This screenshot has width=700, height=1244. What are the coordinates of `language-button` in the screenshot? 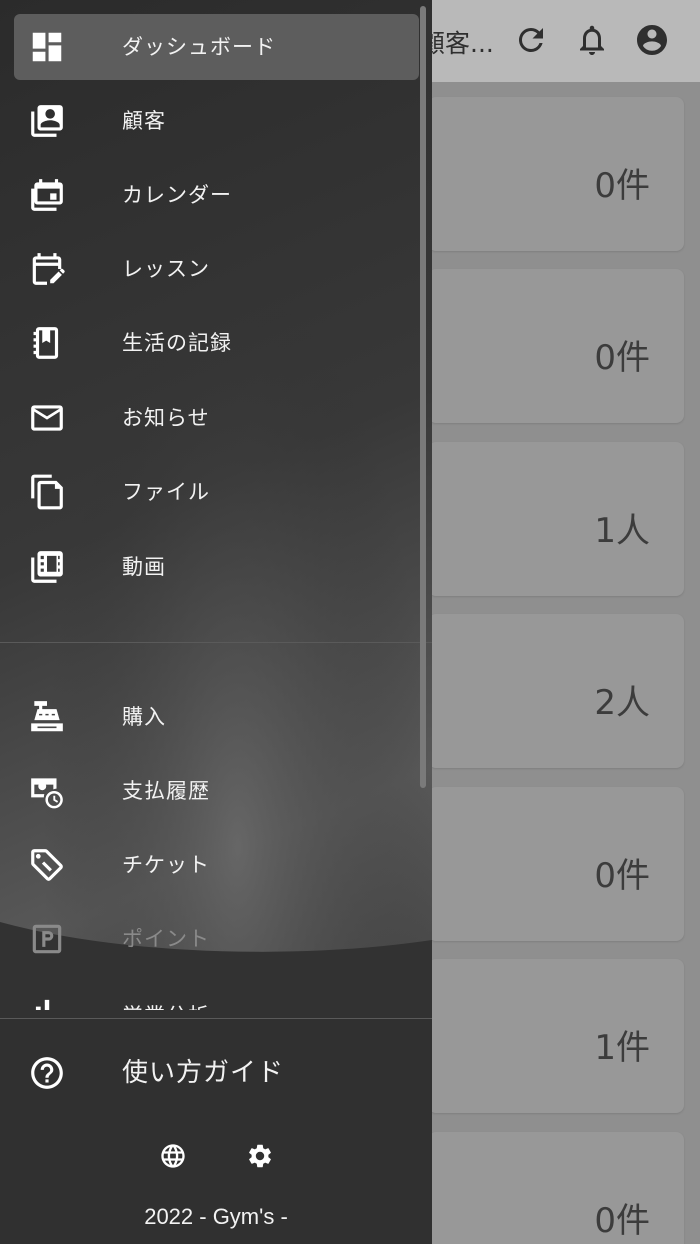 It's located at (173, 1156).